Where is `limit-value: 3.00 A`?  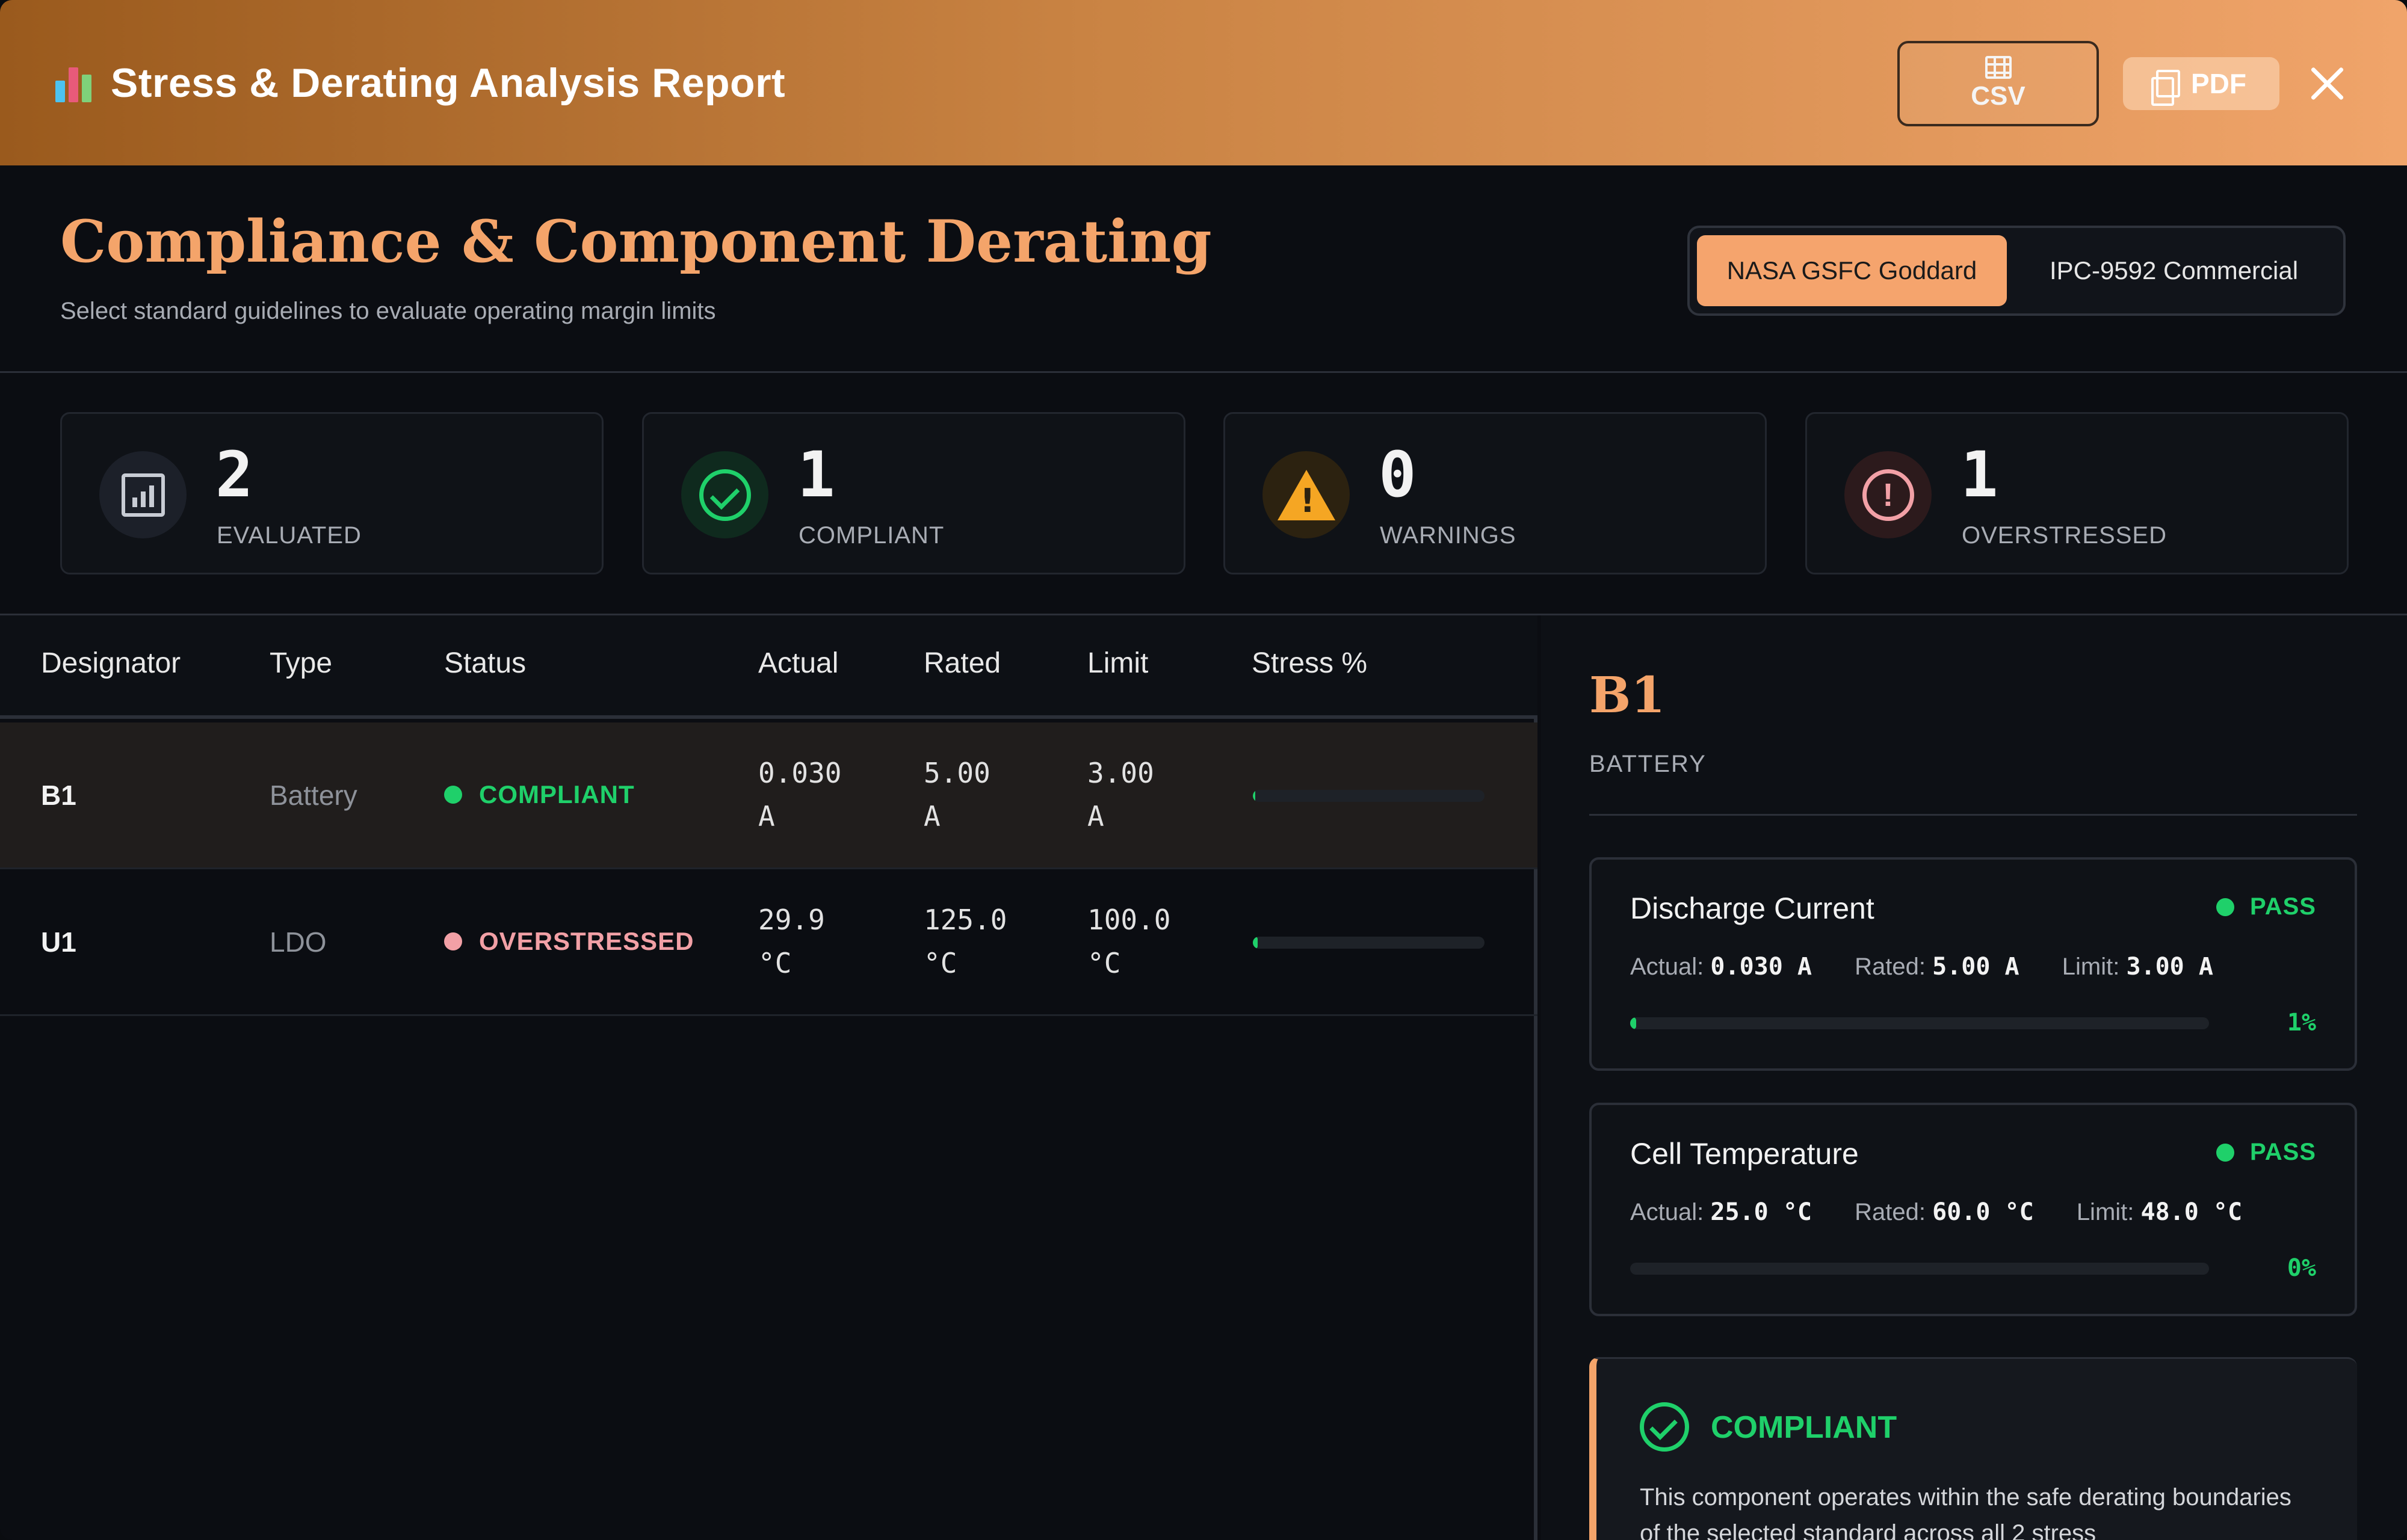 limit-value: 3.00 A is located at coordinates (2169, 967).